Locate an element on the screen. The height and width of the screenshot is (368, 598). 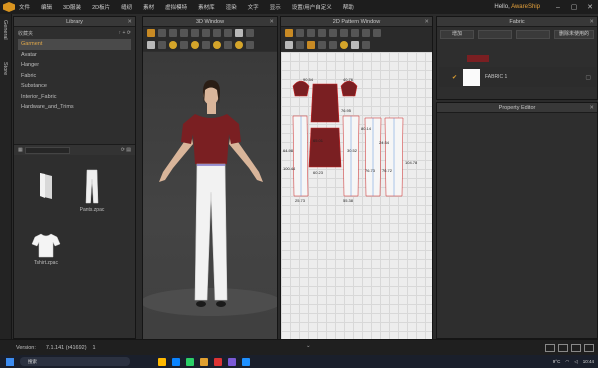
edge-icon is located at coordinates (176, 361).